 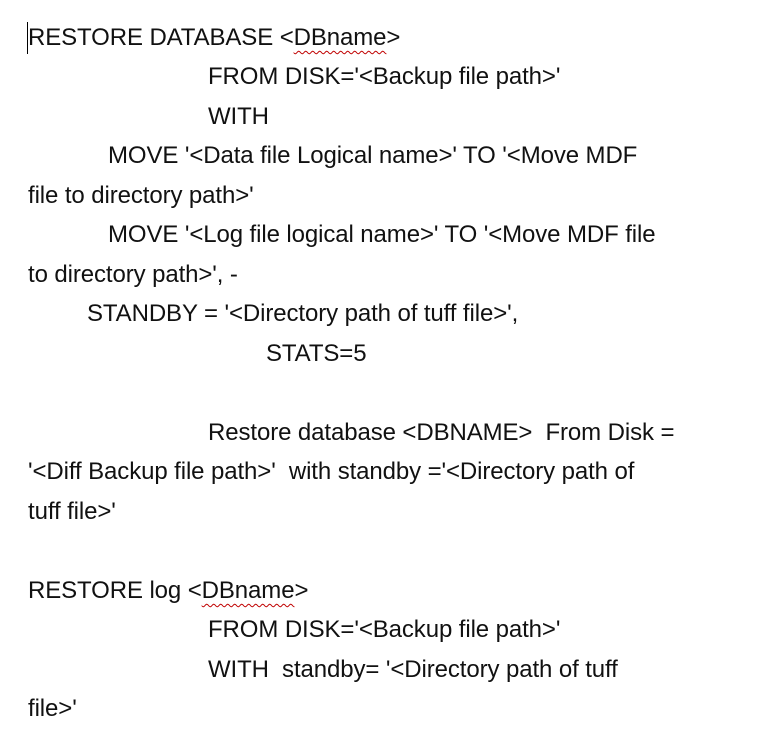 What do you see at coordinates (133, 274) in the screenshot?
I see `move-log-line-cont: to directory path>', -` at bounding box center [133, 274].